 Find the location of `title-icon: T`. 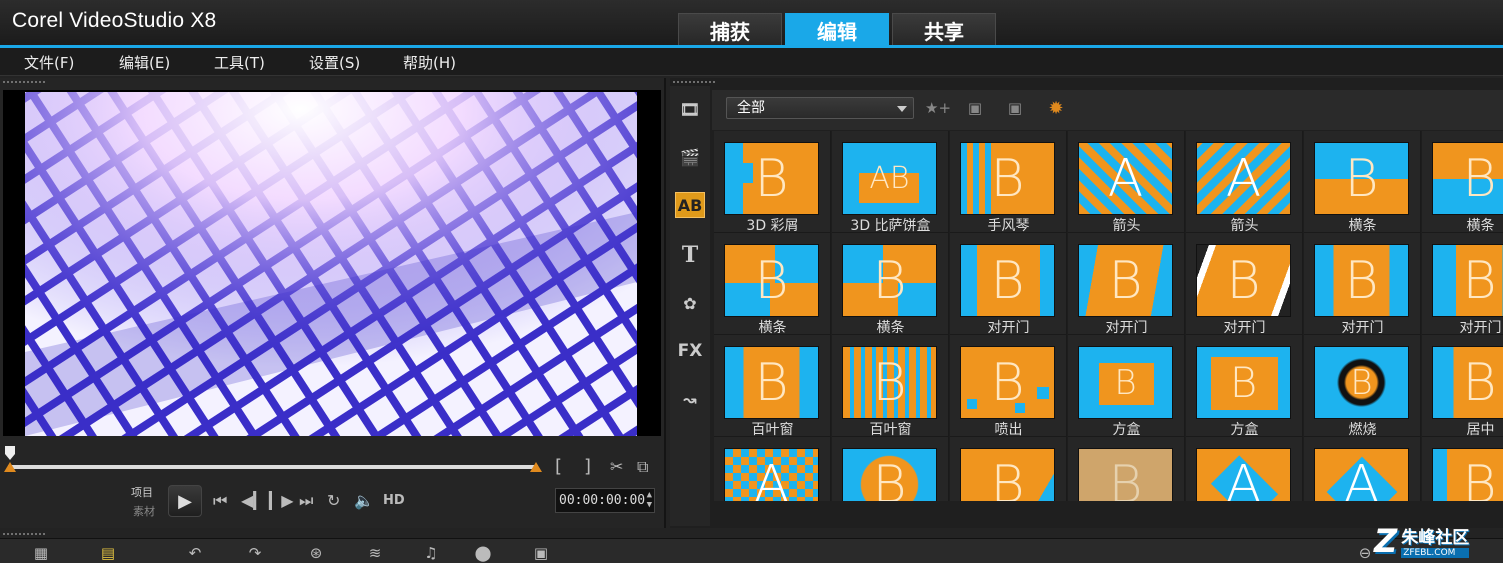

title-icon: T is located at coordinates (690, 255).